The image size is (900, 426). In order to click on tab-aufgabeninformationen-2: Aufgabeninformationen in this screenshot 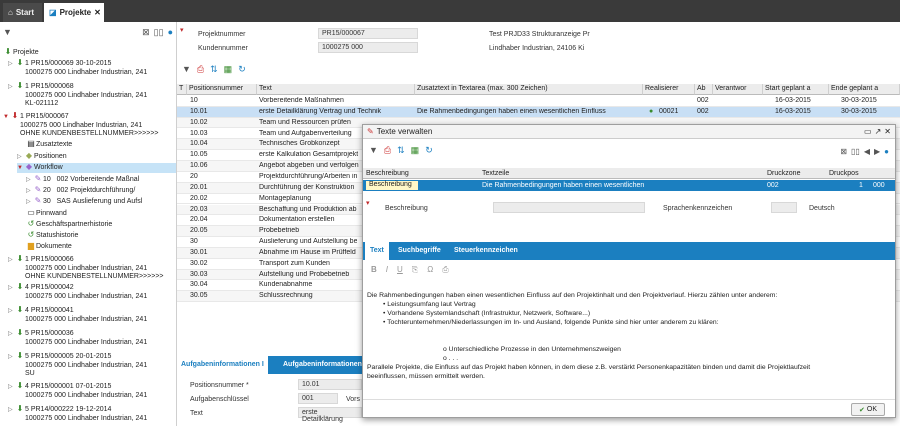, I will do `click(322, 365)`.